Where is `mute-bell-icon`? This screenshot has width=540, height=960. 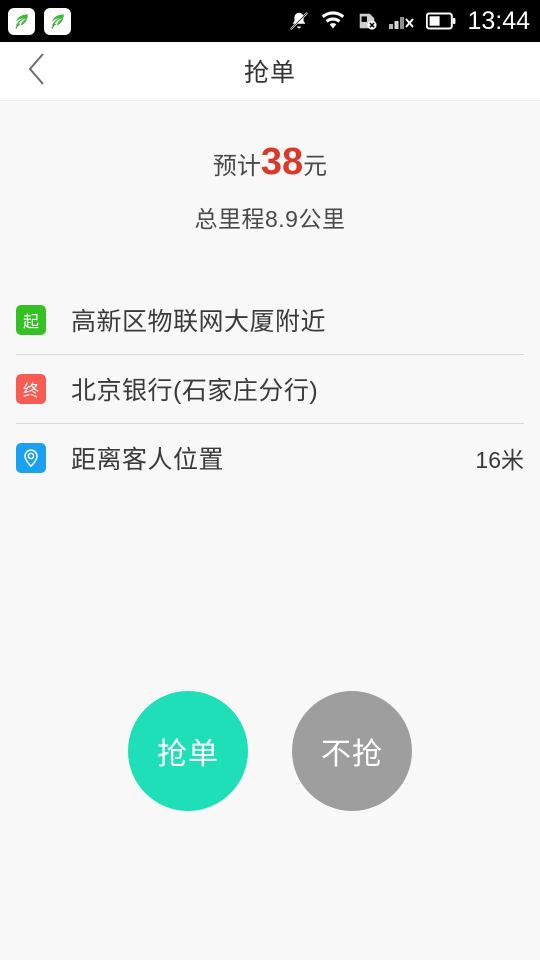 mute-bell-icon is located at coordinates (299, 21).